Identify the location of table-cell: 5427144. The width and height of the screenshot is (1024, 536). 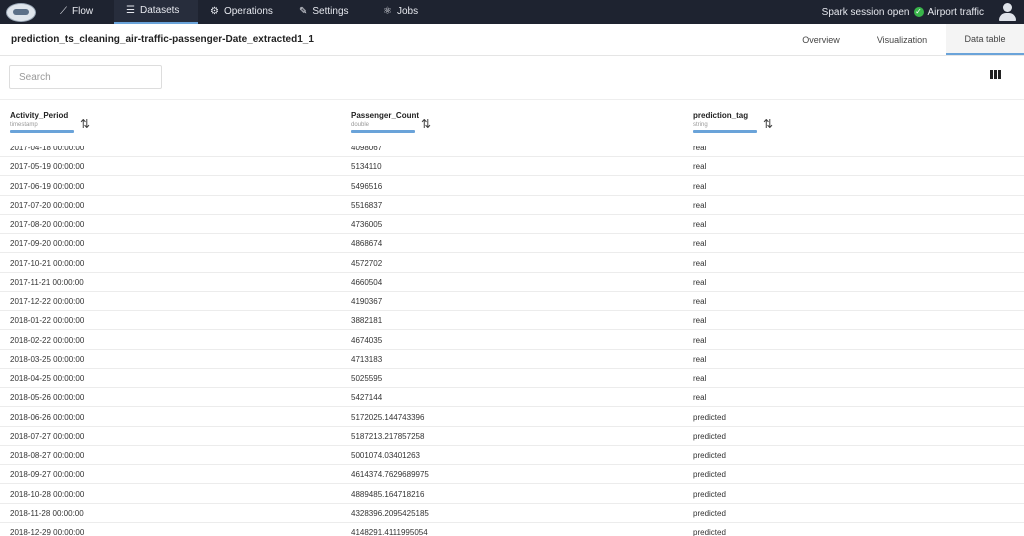
(367, 398).